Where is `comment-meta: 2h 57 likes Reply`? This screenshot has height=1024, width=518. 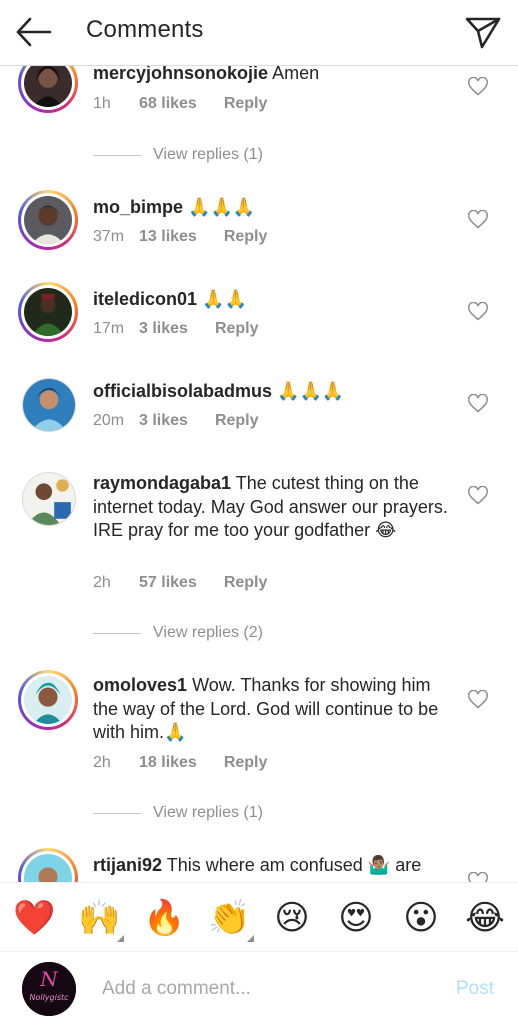
comment-meta: 2h 57 likes Reply is located at coordinates (180, 583).